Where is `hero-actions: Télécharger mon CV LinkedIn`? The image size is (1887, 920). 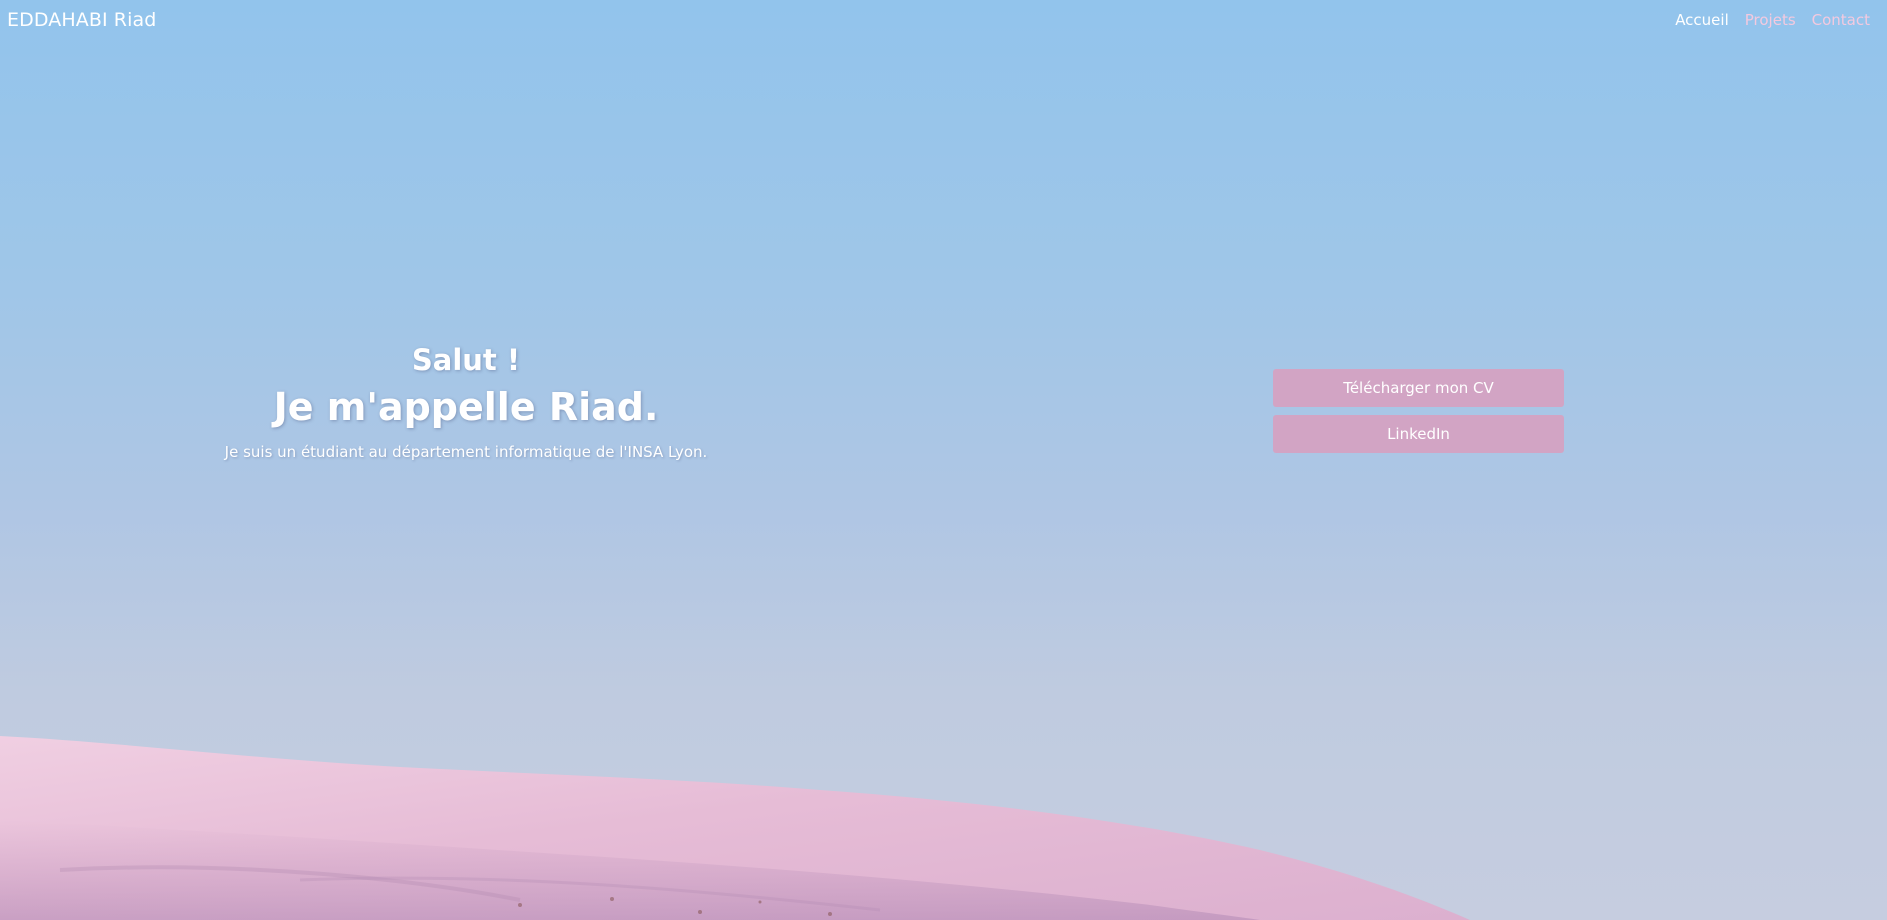
hero-actions: Télécharger mon CV LinkedIn is located at coordinates (1418, 415).